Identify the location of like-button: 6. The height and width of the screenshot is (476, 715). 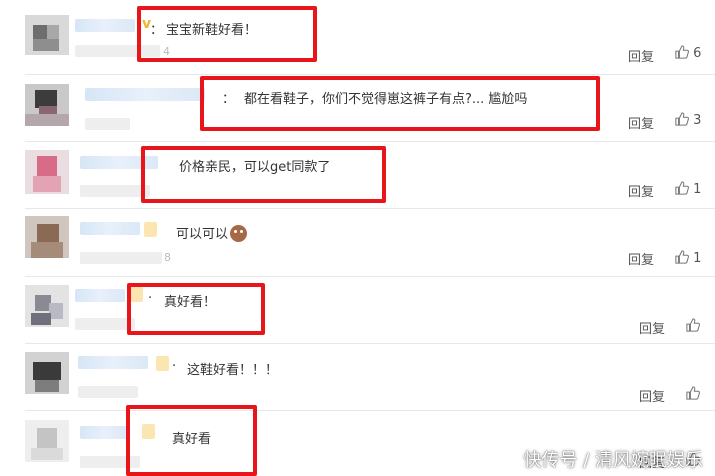
(688, 53).